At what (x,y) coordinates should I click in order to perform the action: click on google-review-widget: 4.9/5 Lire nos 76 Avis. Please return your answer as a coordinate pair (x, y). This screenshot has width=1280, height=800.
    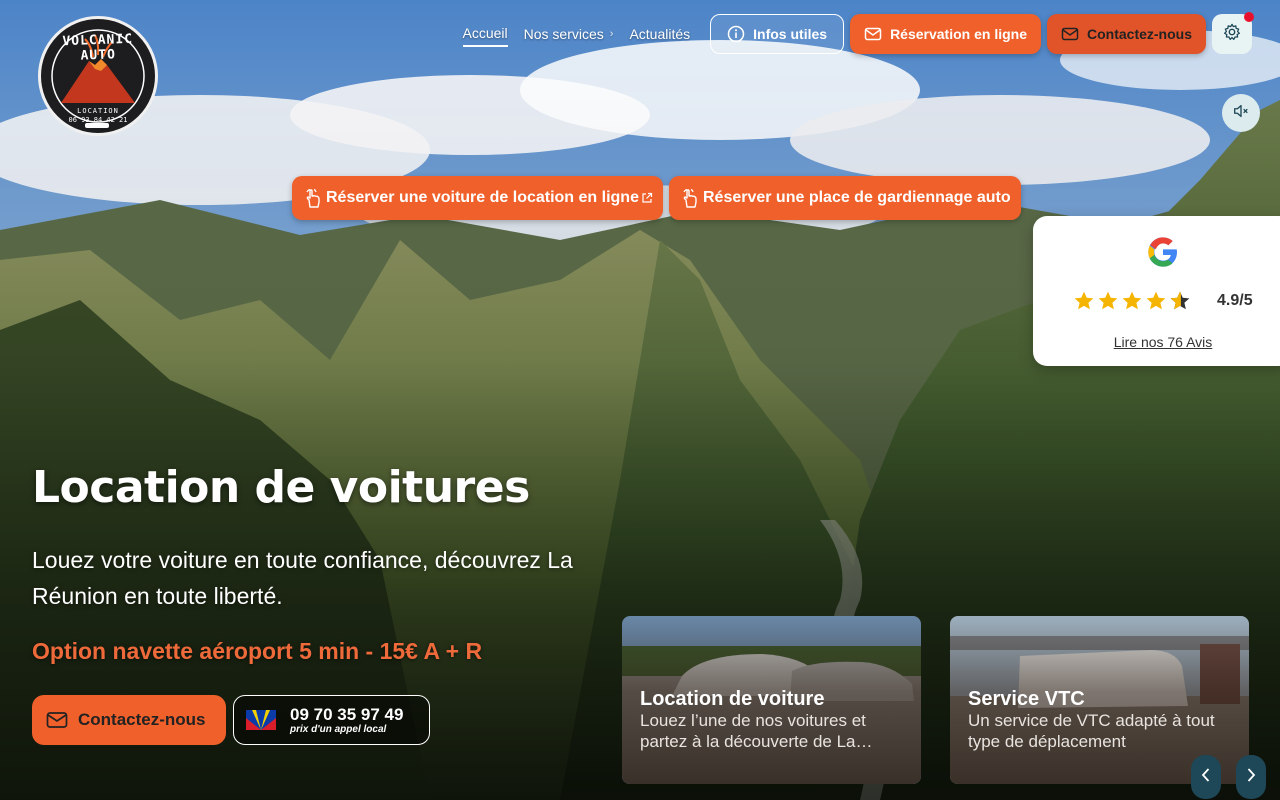
    Looking at the image, I should click on (1156, 291).